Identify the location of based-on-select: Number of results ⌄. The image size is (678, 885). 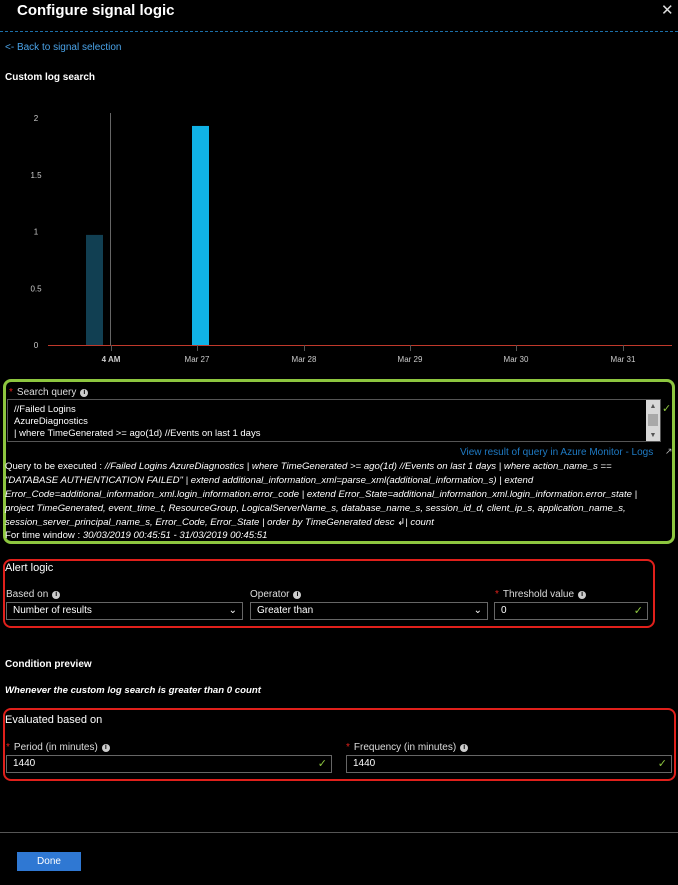
(124, 611).